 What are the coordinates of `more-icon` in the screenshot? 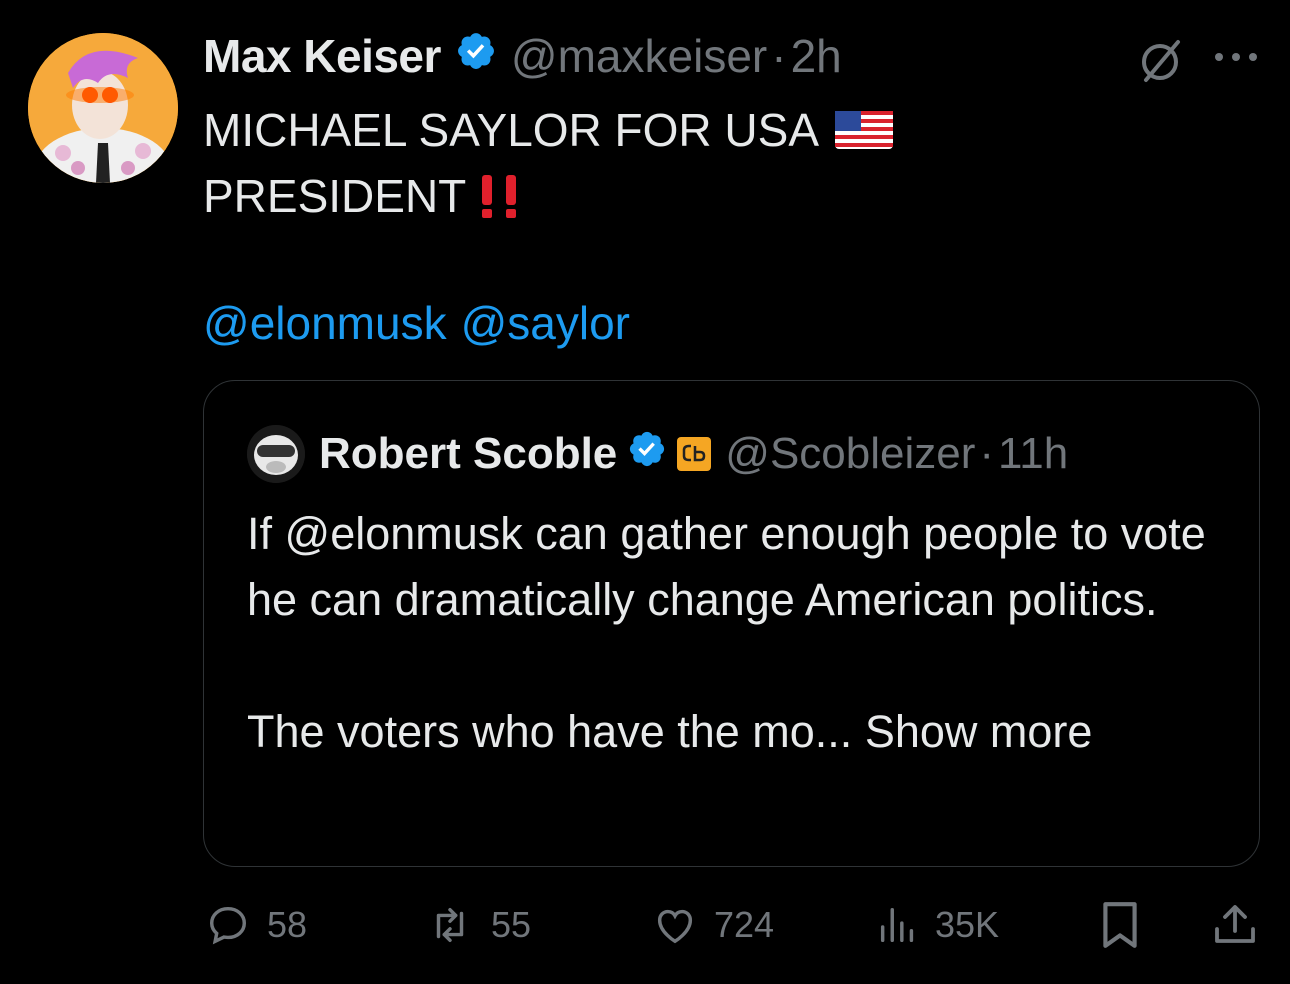 It's located at (1236, 59).